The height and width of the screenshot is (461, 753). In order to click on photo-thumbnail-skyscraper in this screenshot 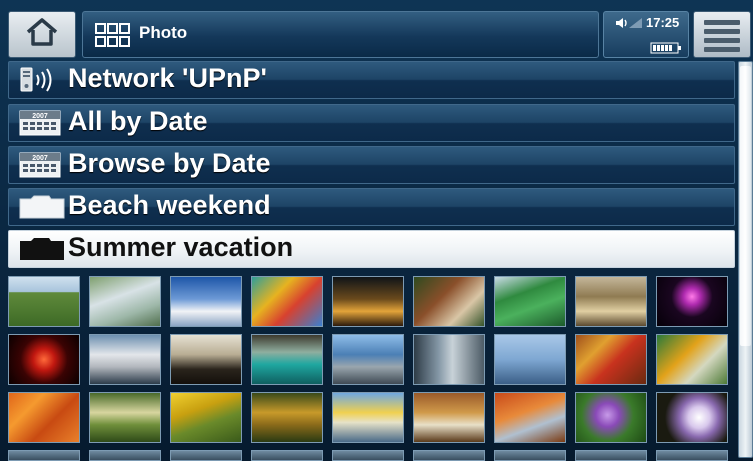, I will do `click(449, 359)`.